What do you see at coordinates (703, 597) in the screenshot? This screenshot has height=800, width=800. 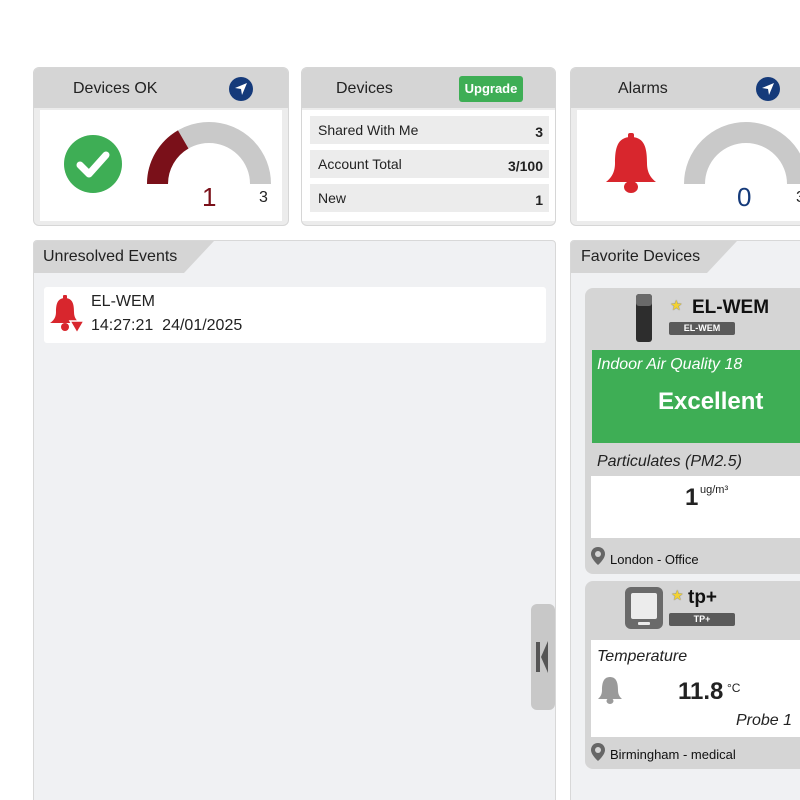 I see `device-name: tp+` at bounding box center [703, 597].